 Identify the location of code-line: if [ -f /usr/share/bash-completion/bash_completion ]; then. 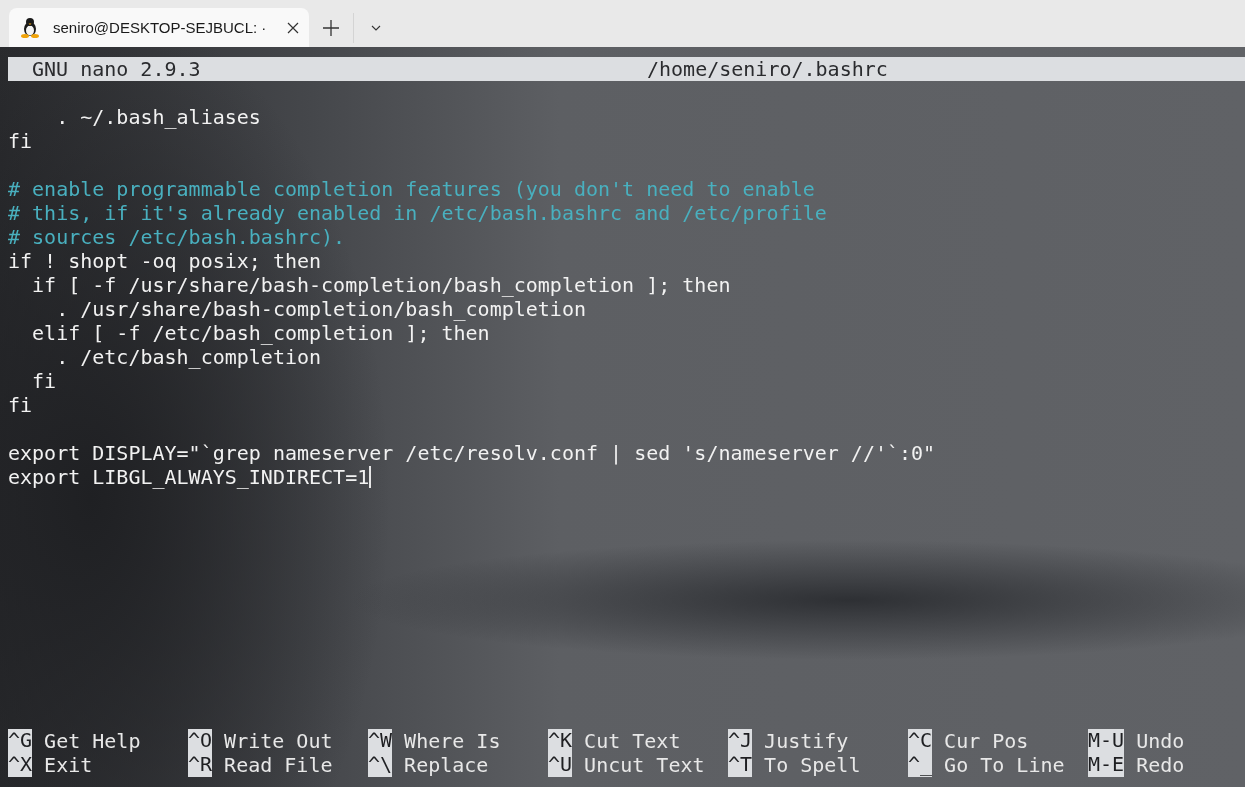
(381, 285).